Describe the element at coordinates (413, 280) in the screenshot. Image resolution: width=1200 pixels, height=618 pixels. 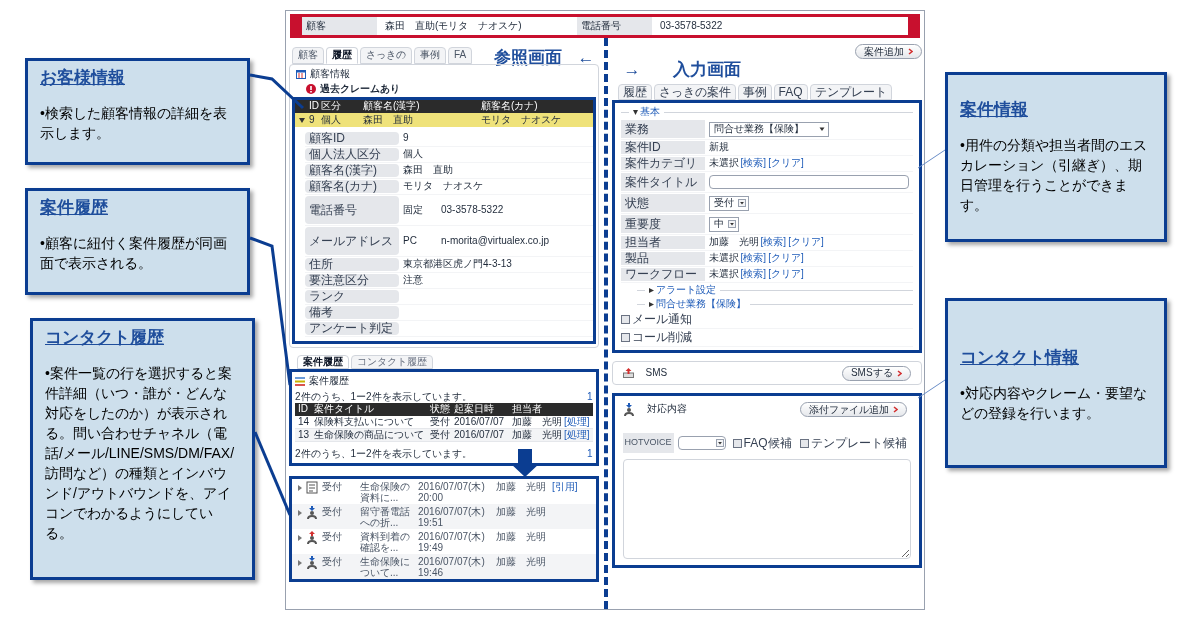
I see `field-value: 注意` at that location.